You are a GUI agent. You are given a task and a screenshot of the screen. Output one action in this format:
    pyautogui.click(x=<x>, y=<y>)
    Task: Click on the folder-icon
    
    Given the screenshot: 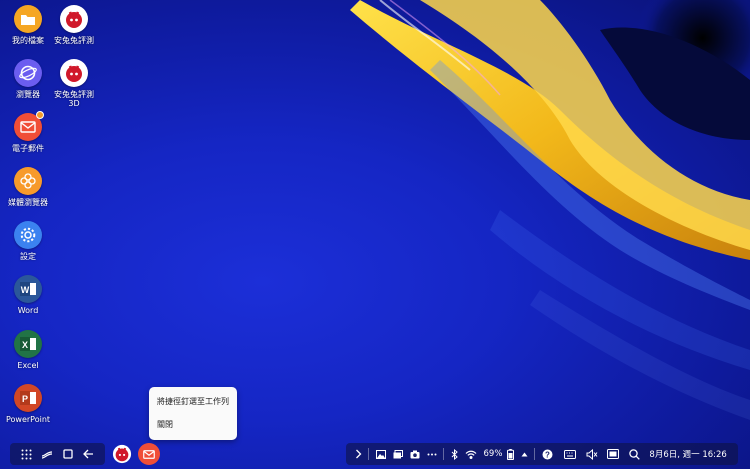 What is the action you would take?
    pyautogui.click(x=28, y=19)
    